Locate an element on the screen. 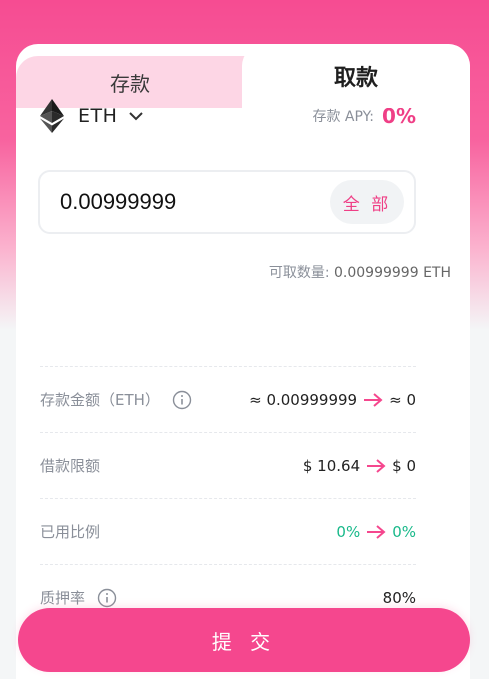  used-ratio-label-wrap: 已用比例 is located at coordinates (70, 531).